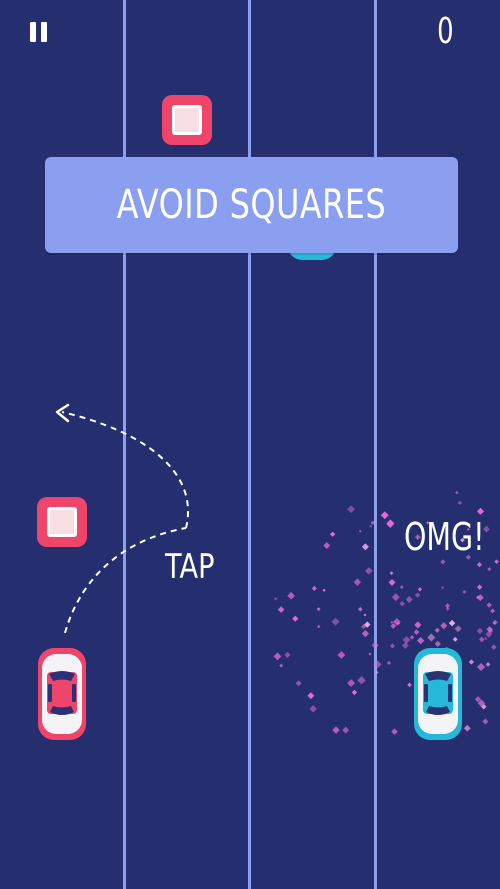 Image resolution: width=500 pixels, height=889 pixels. Describe the element at coordinates (438, 694) in the screenshot. I see `blue-car` at that location.